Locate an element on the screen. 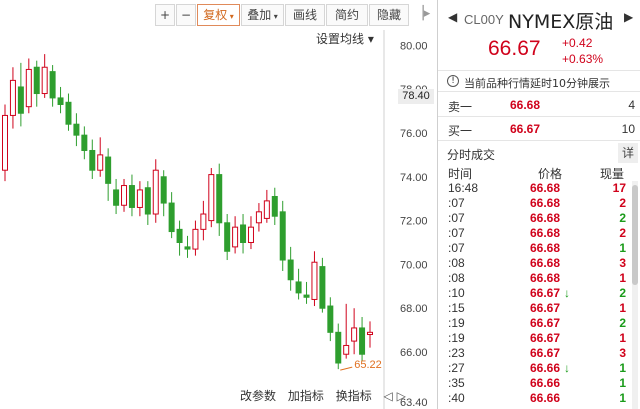 The image size is (640, 409). delay-notice: ! 当前品种行情延时10分钟展示 is located at coordinates (539, 81).